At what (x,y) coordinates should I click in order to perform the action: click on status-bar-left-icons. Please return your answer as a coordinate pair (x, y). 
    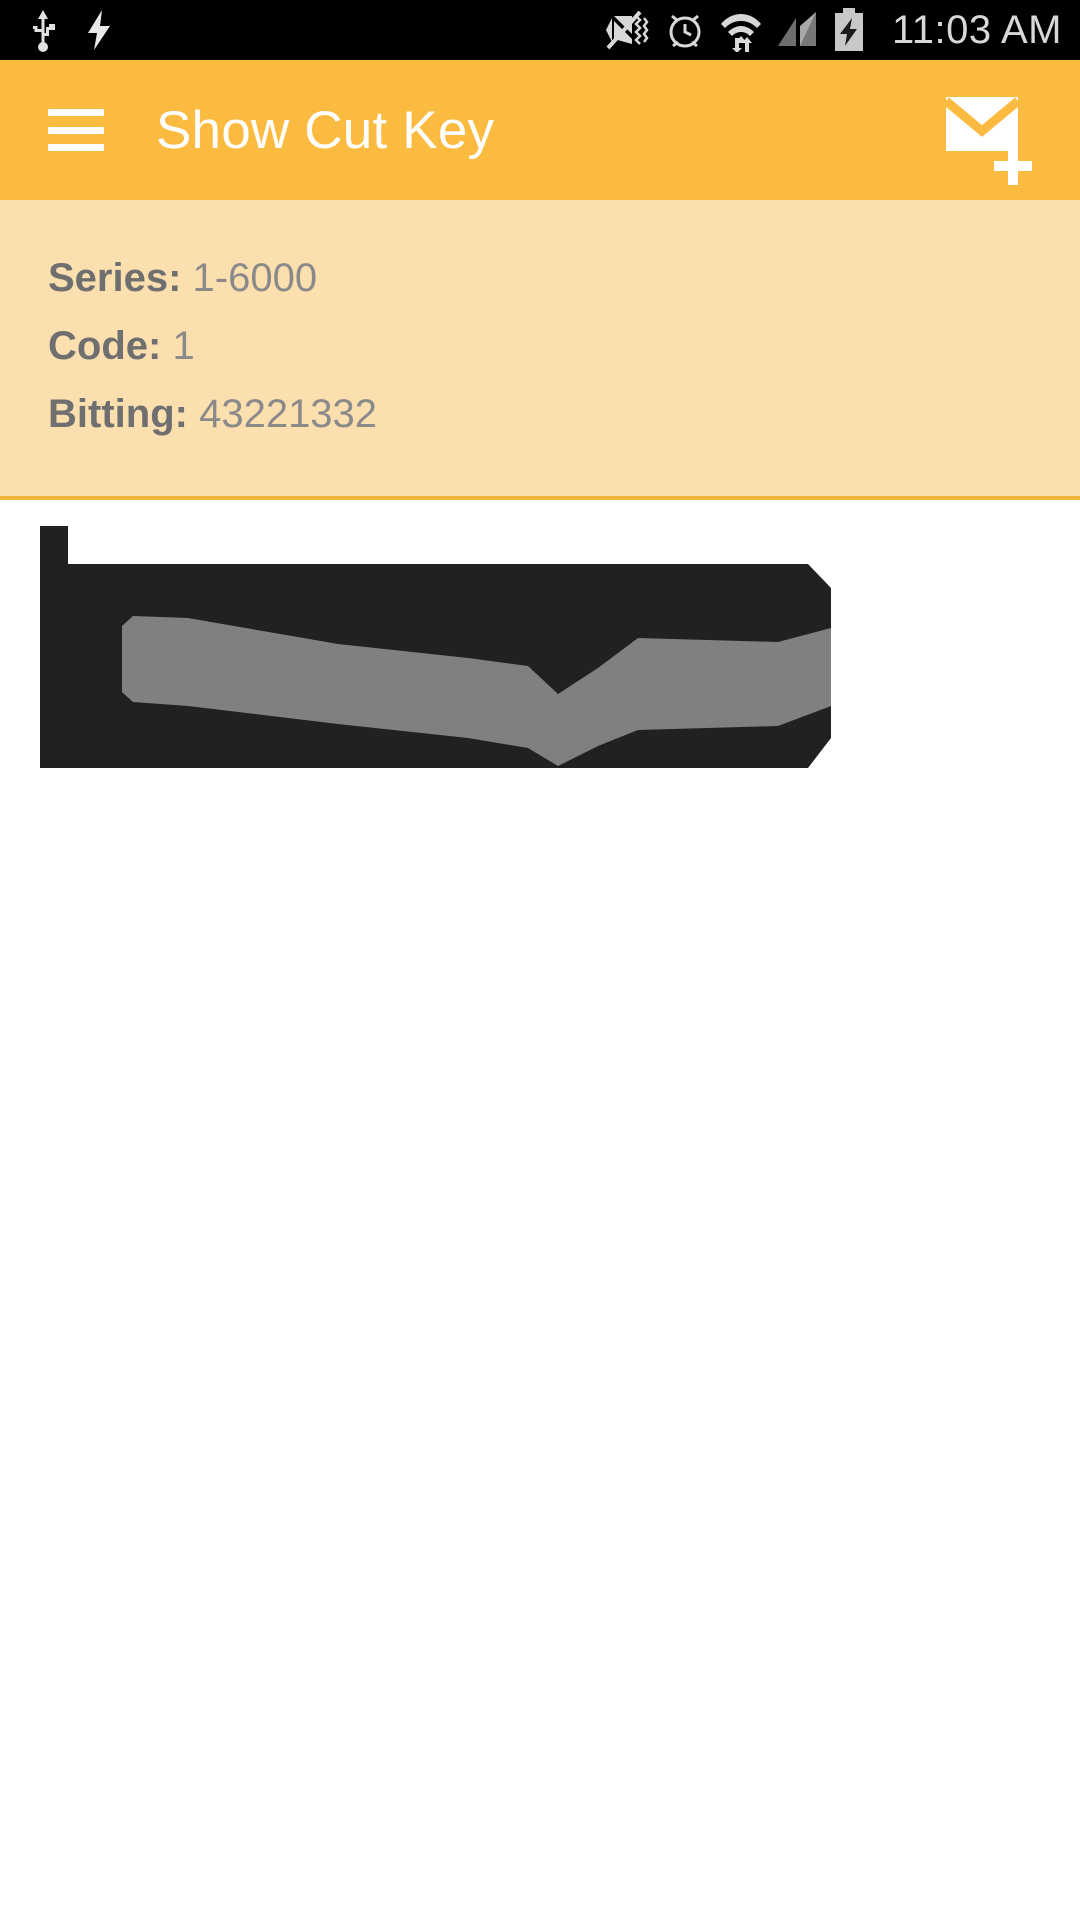
    Looking at the image, I should click on (71, 30).